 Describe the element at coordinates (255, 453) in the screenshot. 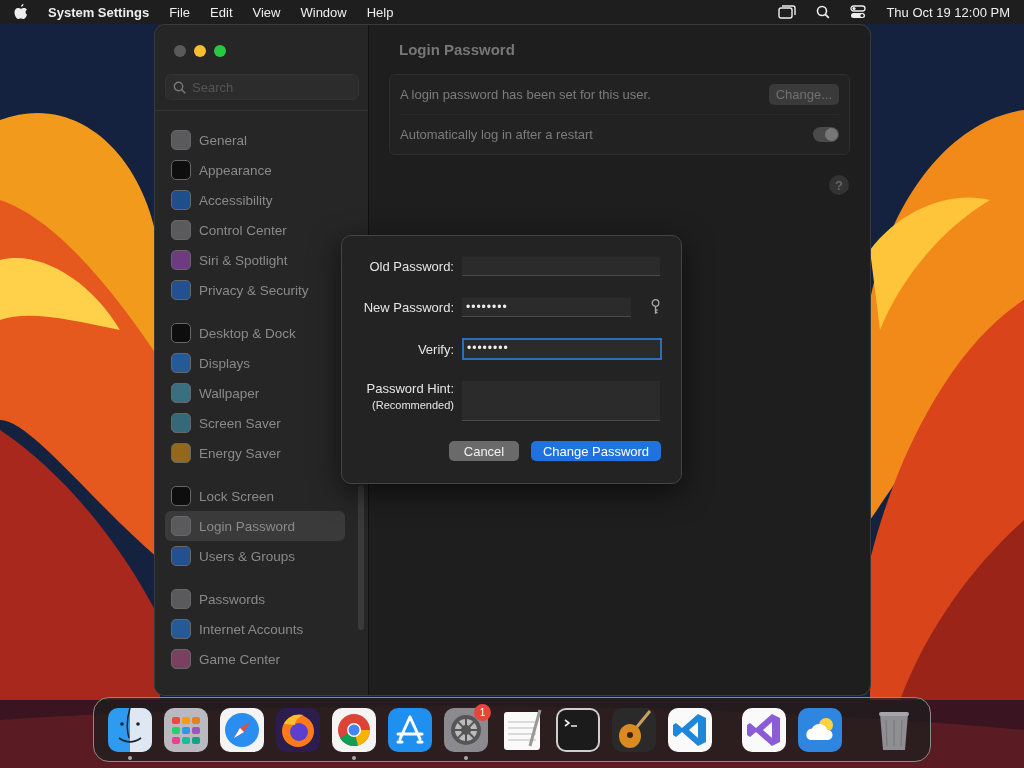

I see `sidebar-item: Energy Saver` at that location.